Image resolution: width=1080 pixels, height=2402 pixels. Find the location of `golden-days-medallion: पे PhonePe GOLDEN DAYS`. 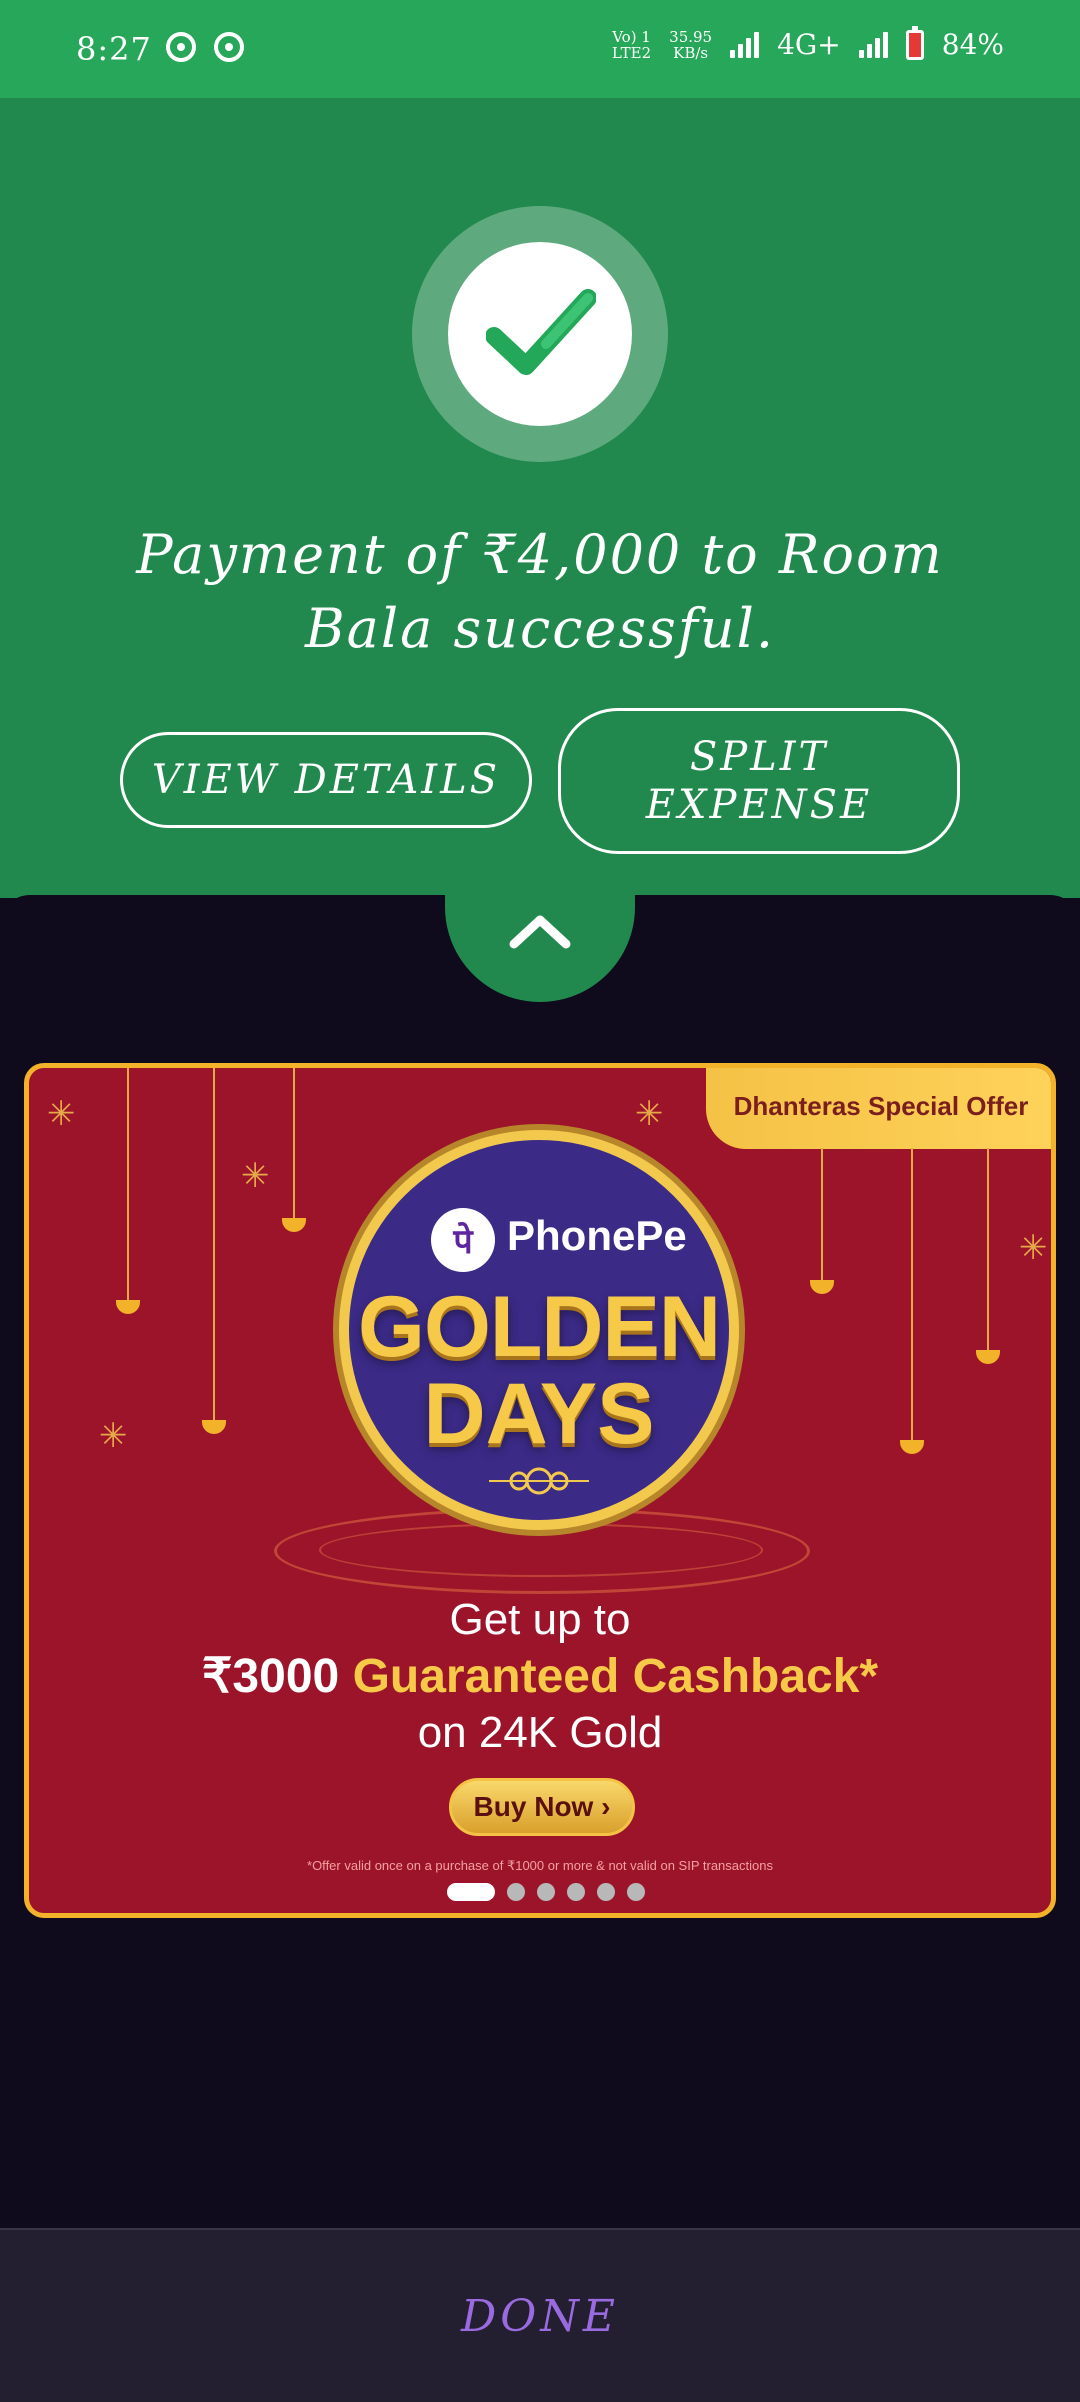

golden-days-medallion: पे PhonePe GOLDEN DAYS is located at coordinates (539, 1330).